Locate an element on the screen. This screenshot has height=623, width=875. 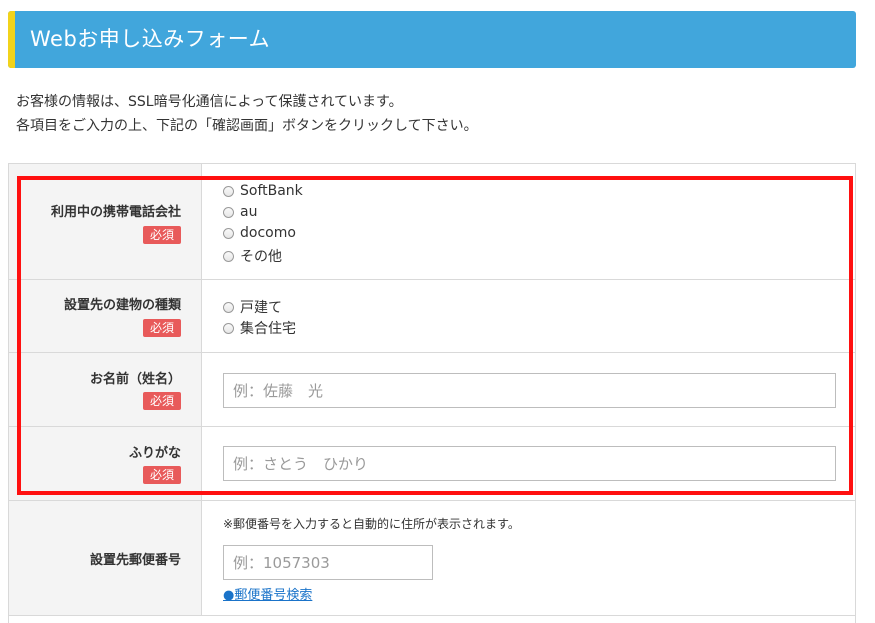
postal-note: ※郵便番号を入力すると自動的に住所が表示されます。 is located at coordinates (371, 524).